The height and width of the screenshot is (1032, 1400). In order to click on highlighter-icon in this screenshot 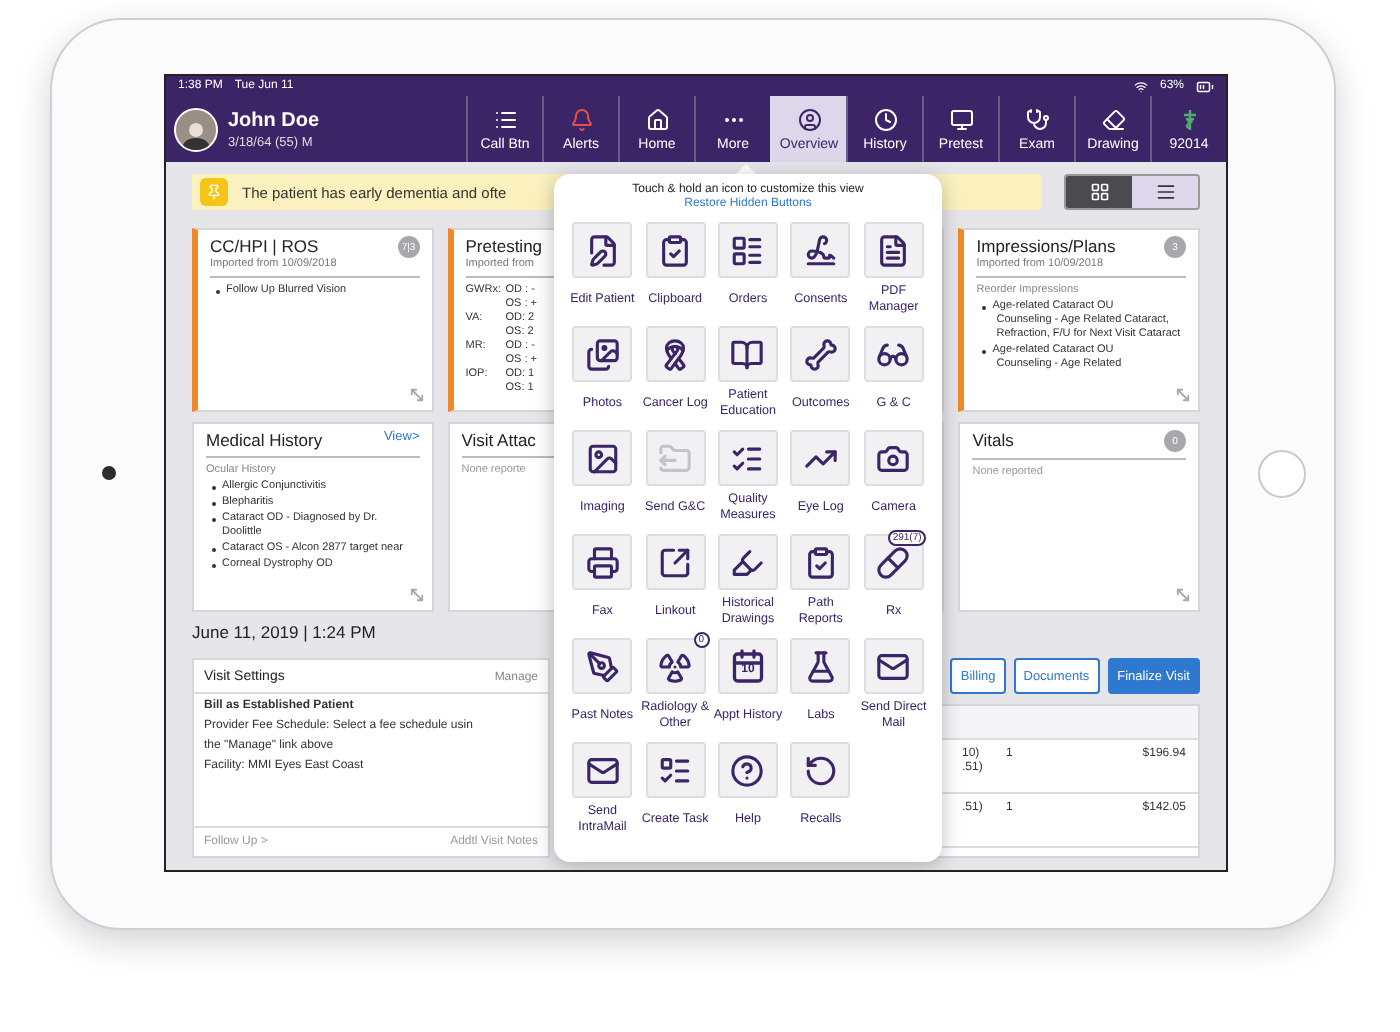, I will do `click(747, 562)`.